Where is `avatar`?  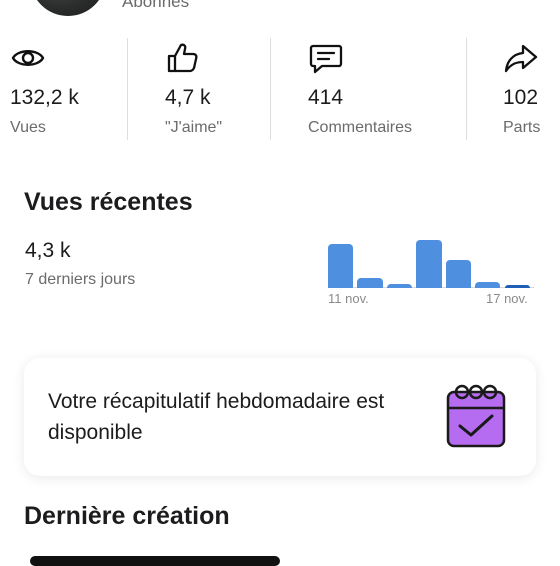 avatar is located at coordinates (68, 8).